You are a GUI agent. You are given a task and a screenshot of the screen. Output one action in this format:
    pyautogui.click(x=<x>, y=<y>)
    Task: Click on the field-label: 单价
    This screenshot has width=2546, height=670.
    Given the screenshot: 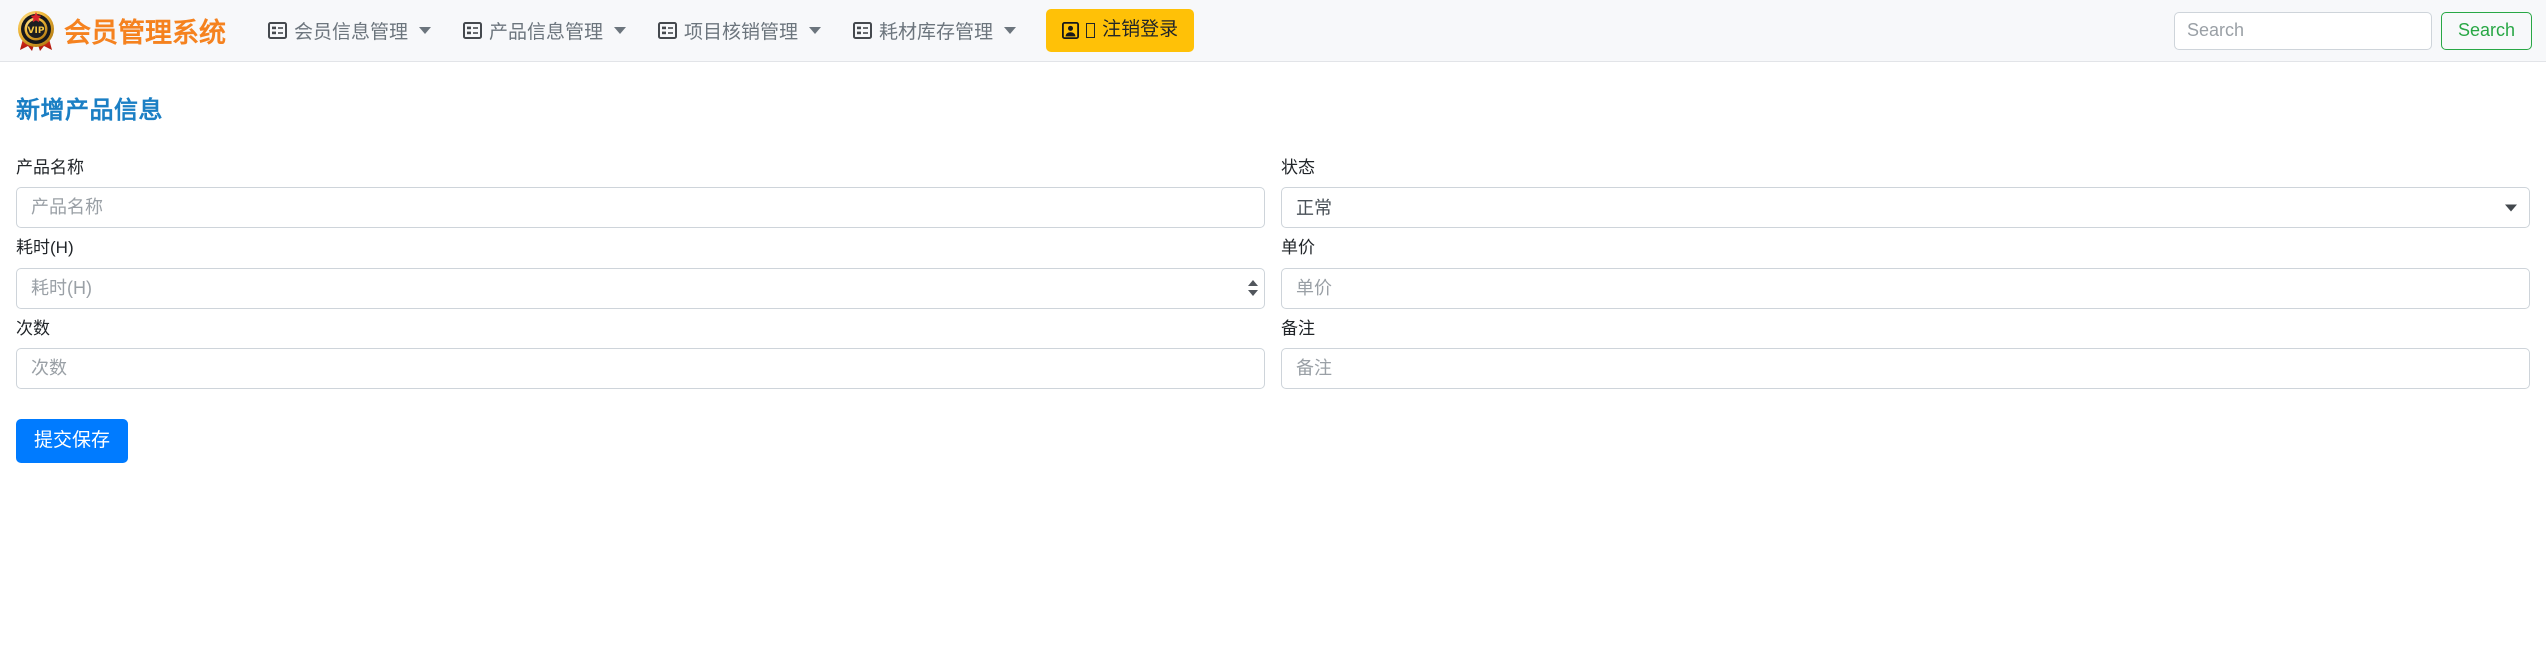 What is the action you would take?
    pyautogui.click(x=1298, y=248)
    